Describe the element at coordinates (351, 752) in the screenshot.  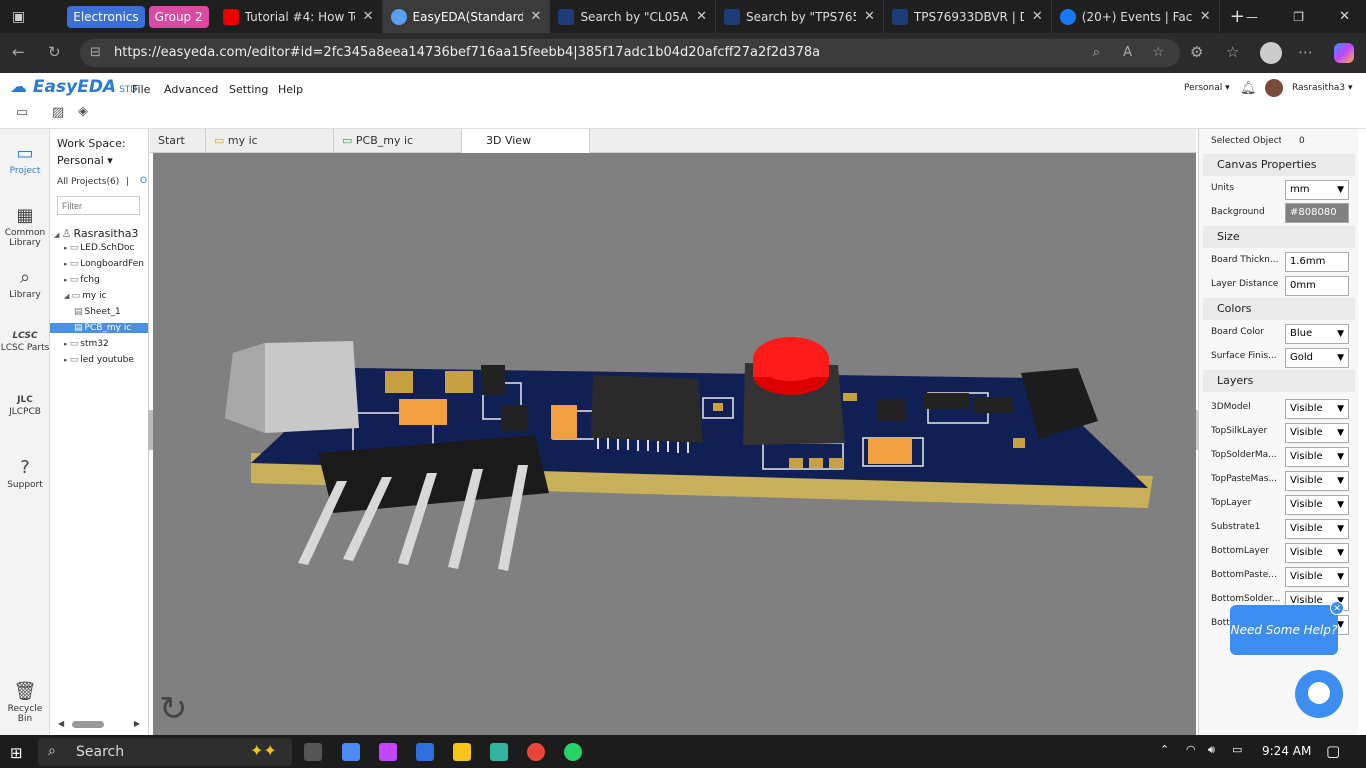
I see `widgets-icon` at that location.